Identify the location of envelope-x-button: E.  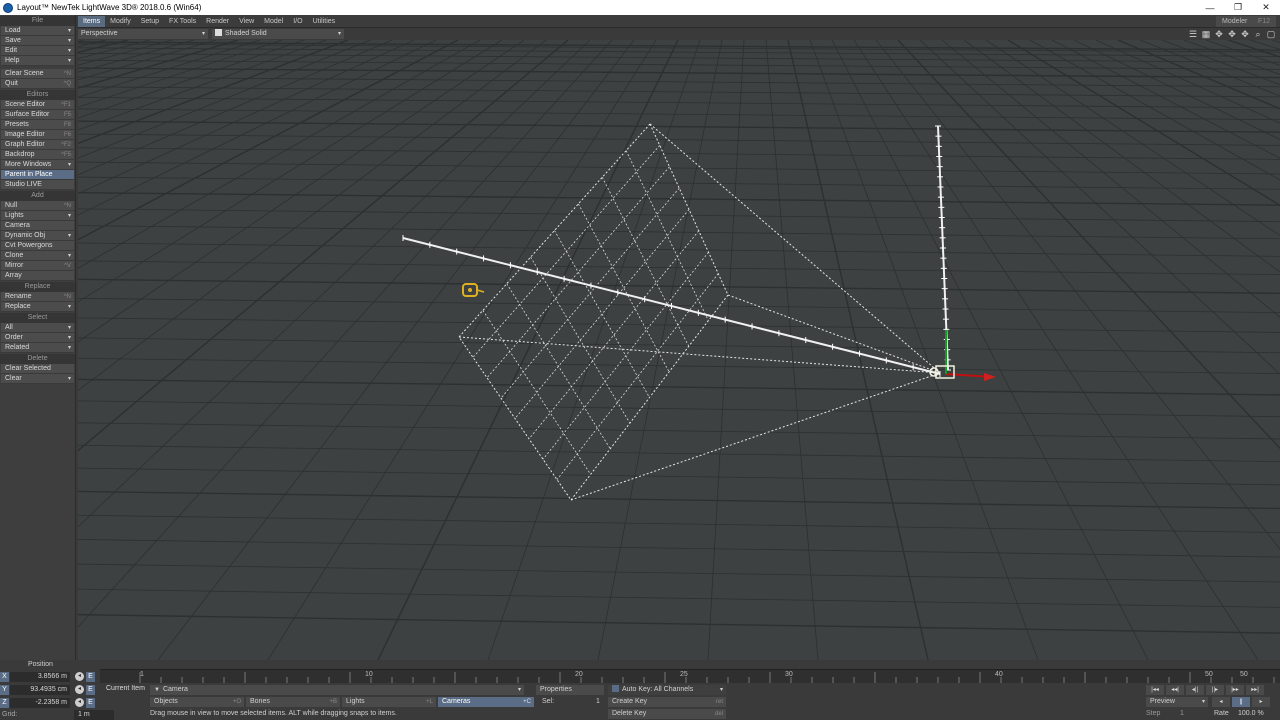
(90, 676).